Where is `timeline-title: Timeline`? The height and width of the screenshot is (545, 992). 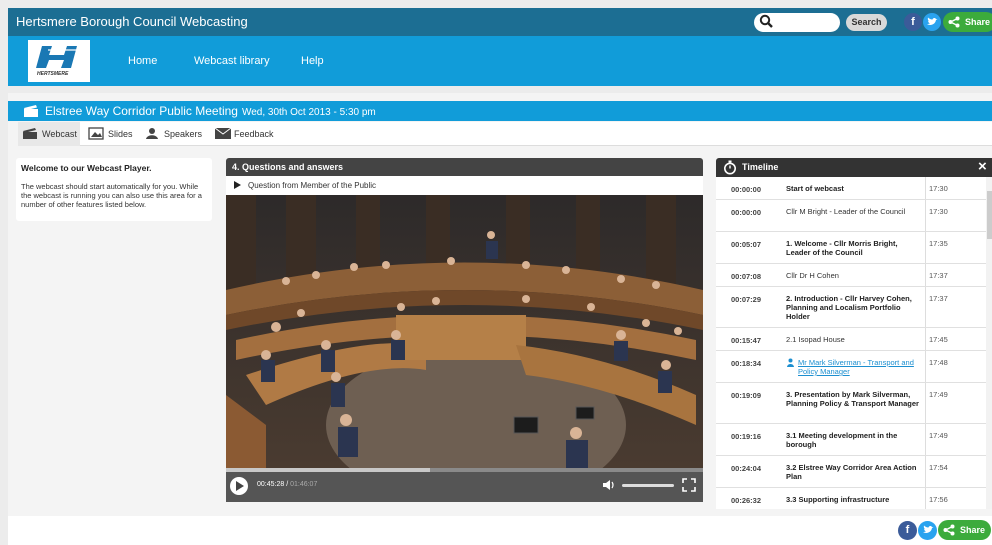
timeline-title: Timeline is located at coordinates (760, 167).